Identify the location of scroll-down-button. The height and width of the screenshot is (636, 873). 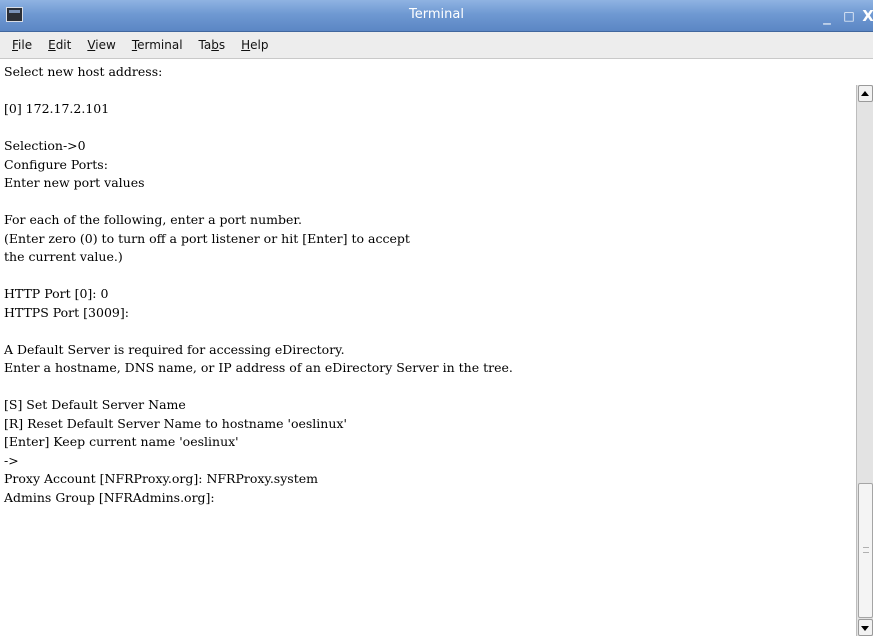
(865, 627).